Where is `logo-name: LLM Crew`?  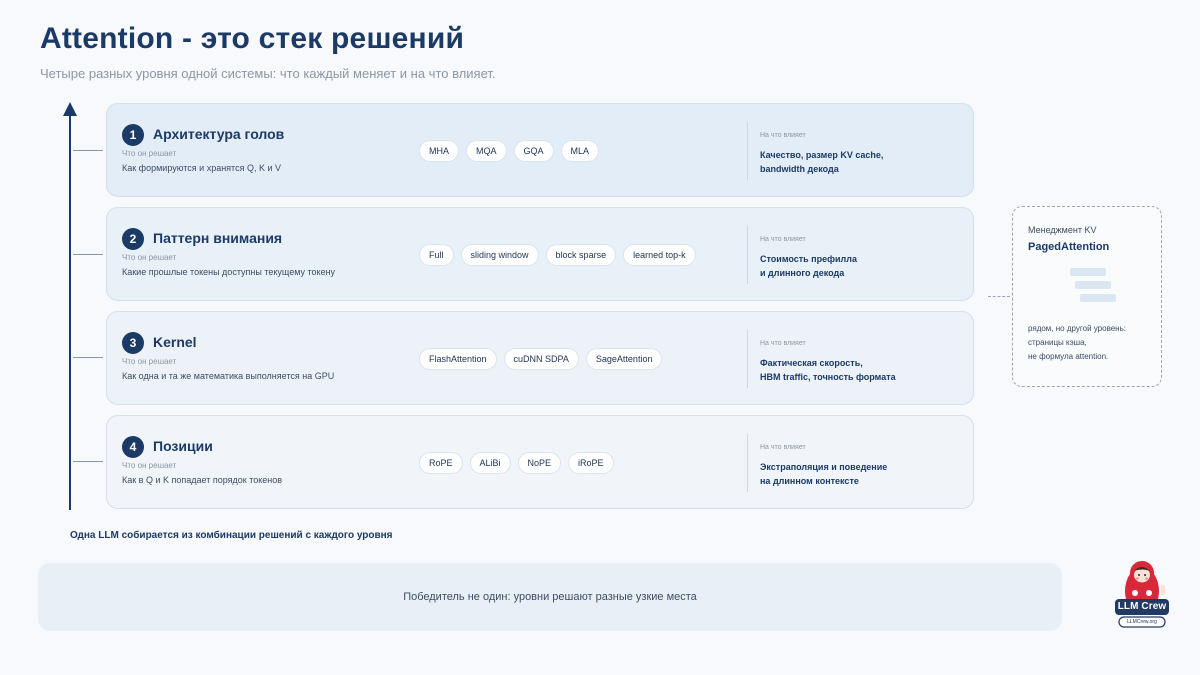 logo-name: LLM Crew is located at coordinates (1142, 606).